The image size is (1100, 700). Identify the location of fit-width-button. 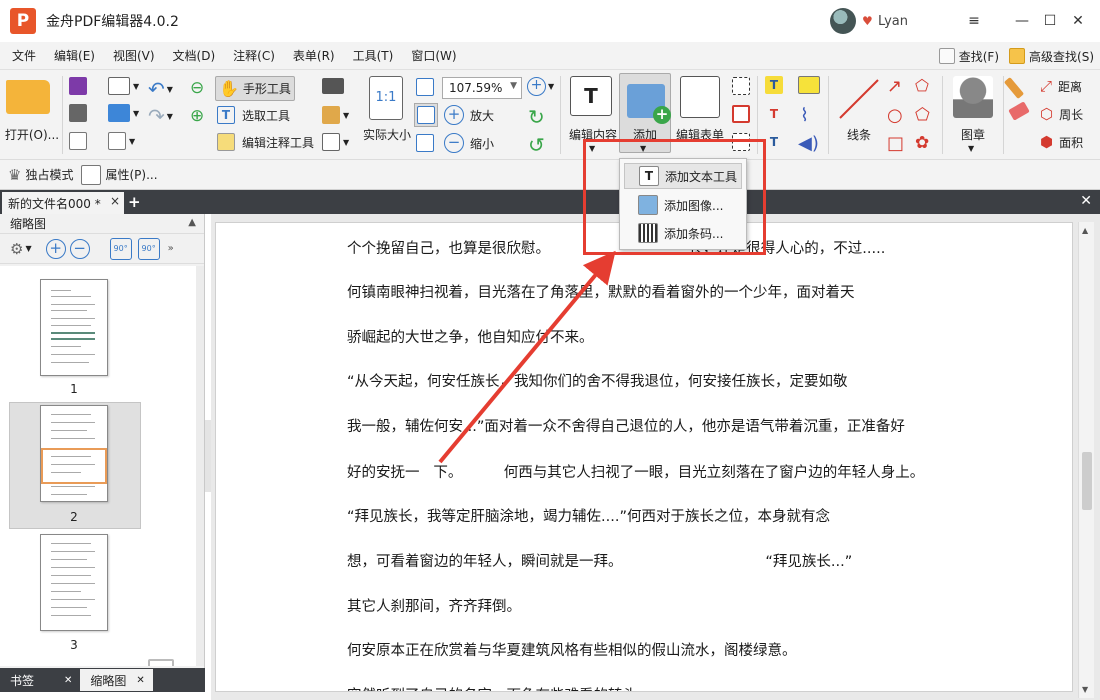
(426, 115).